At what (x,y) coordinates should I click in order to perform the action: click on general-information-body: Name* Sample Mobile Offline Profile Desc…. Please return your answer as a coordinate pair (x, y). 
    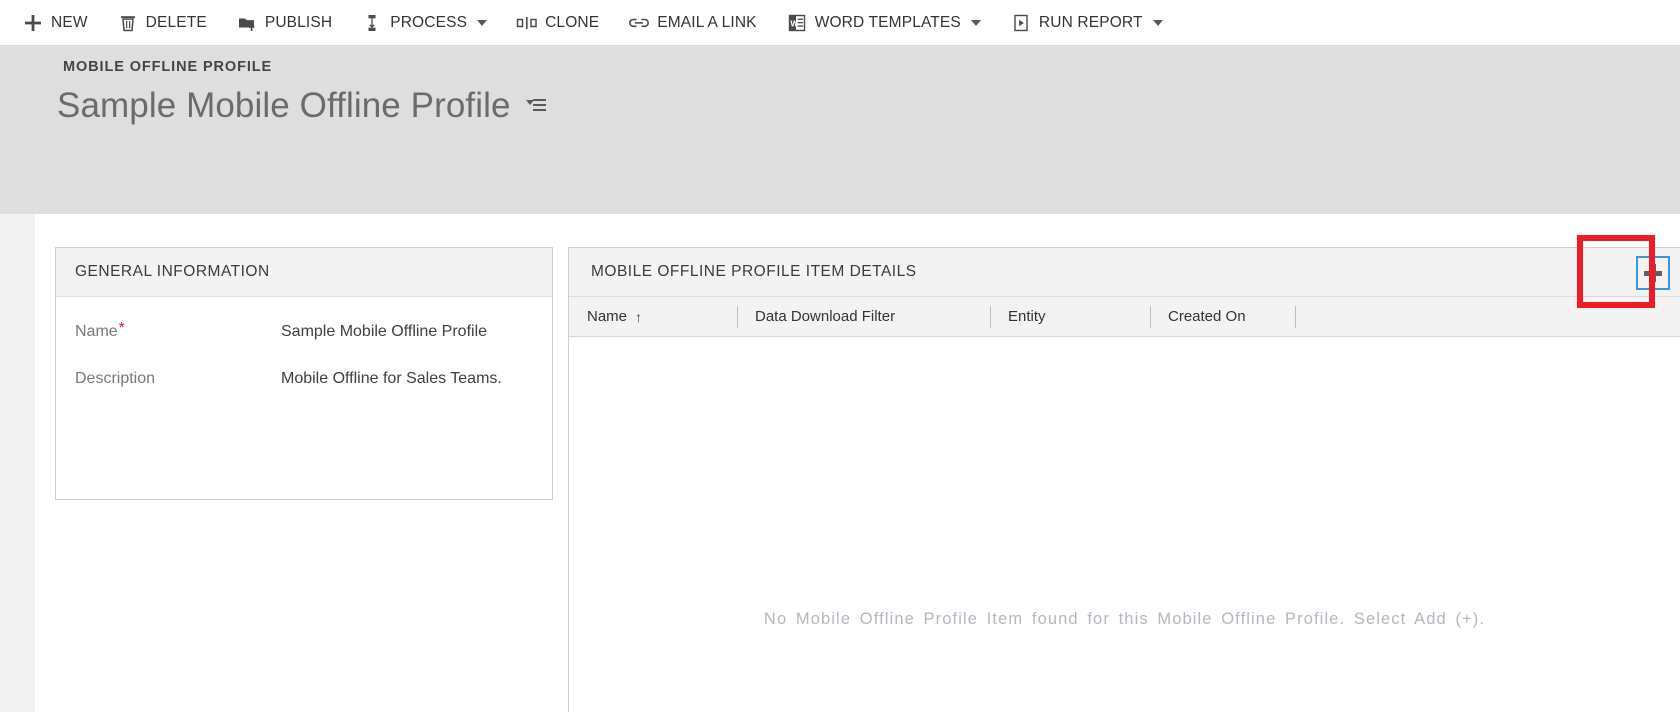
    Looking at the image, I should click on (304, 342).